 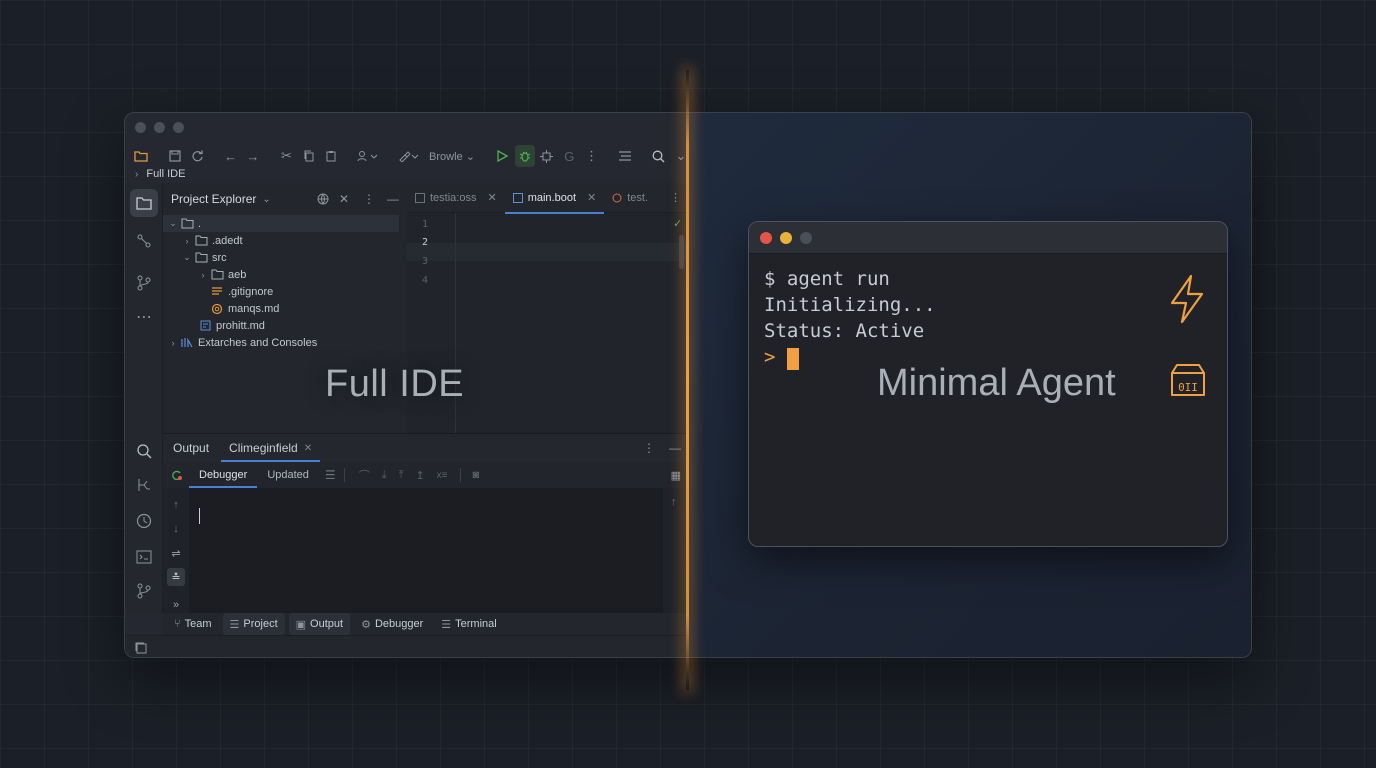 I want to click on explorer-title-chevron-icon: ⌄, so click(x=266, y=199).